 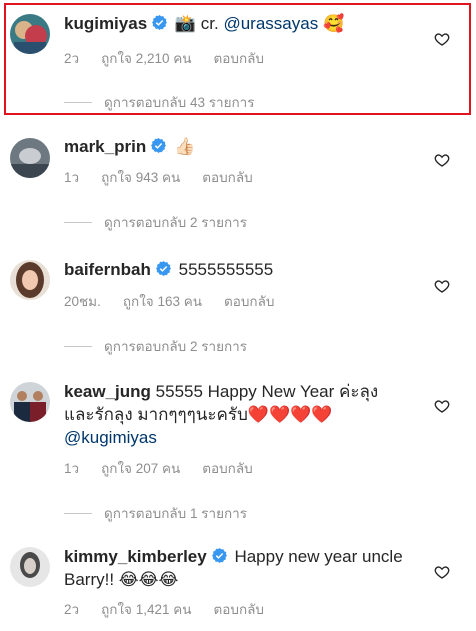 What do you see at coordinates (105, 23) in the screenshot?
I see `username-link: kugimiyas` at bounding box center [105, 23].